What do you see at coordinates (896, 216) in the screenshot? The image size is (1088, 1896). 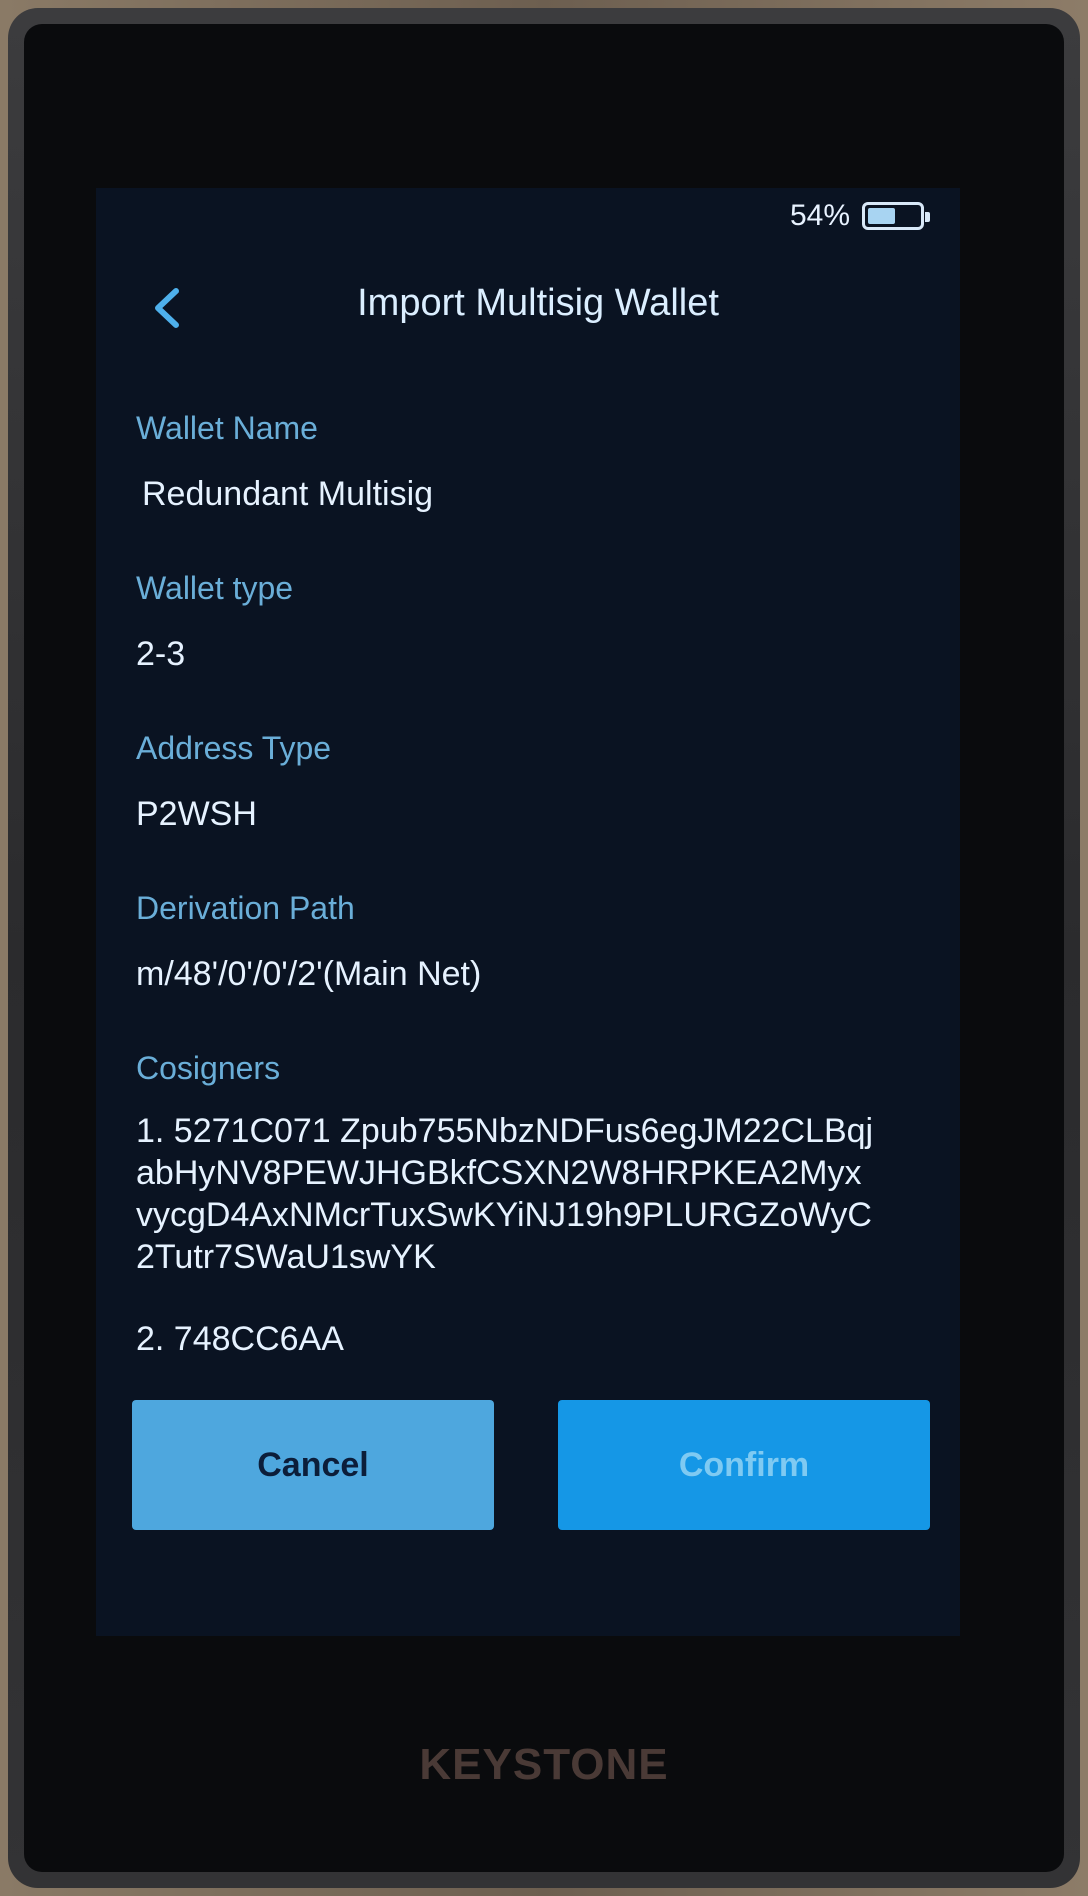 I see `battery-icon` at bounding box center [896, 216].